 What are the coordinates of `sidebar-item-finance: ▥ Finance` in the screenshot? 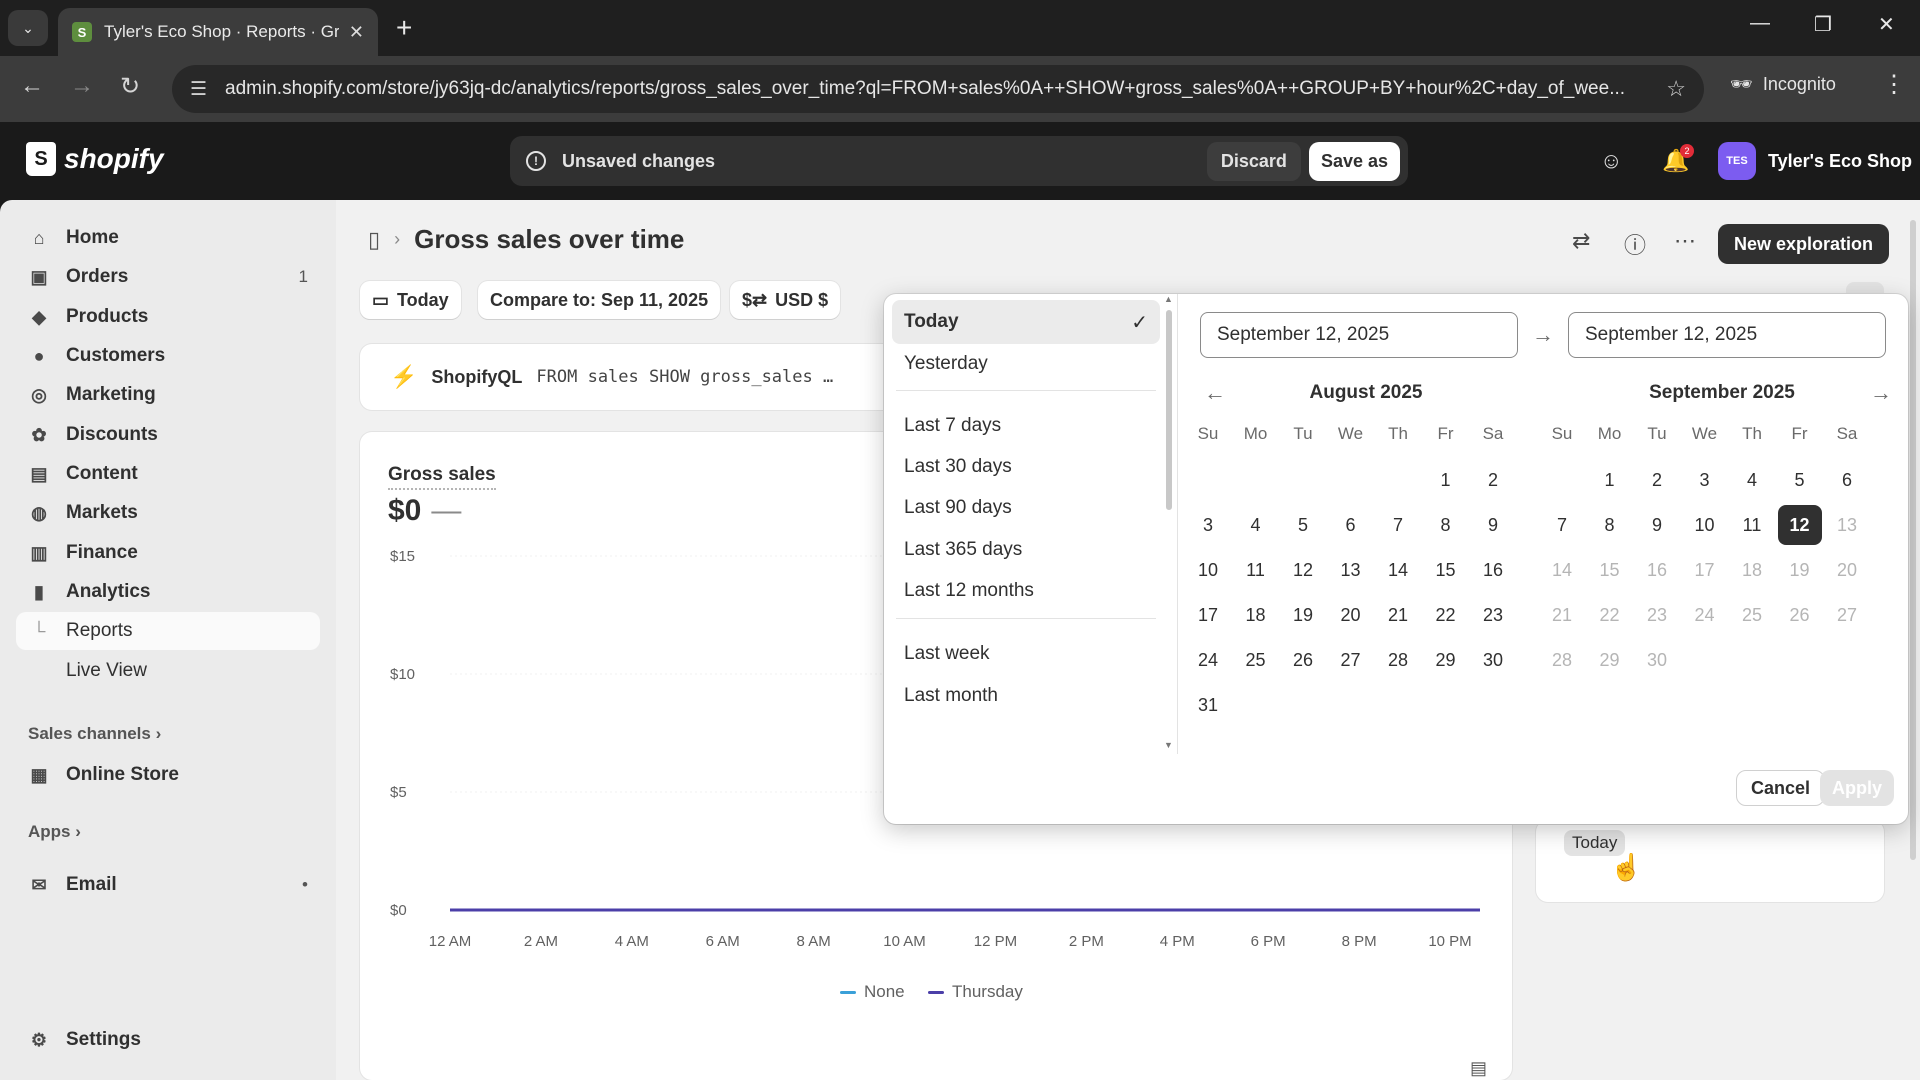 It's located at (168, 553).